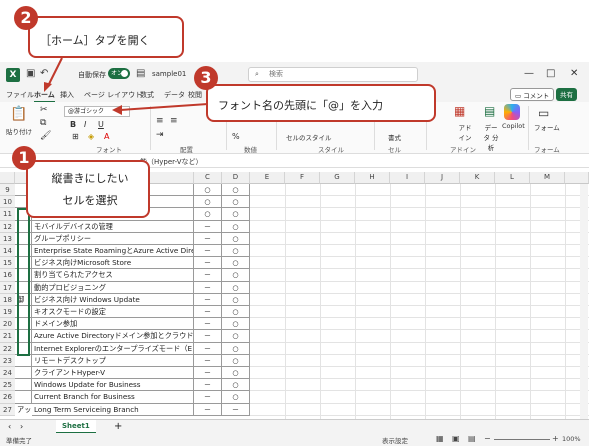 The image size is (589, 446). I want to click on copilot-button: Copilot, so click(513, 126).